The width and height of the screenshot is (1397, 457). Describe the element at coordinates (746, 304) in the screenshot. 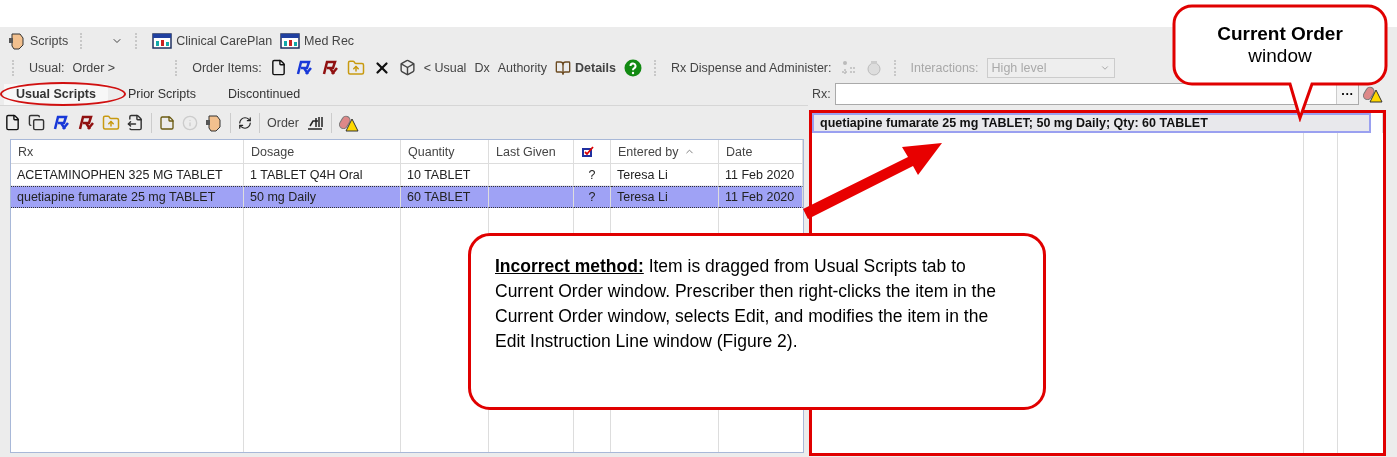

I see `callout-text: Incorrect method: Item is dragged from Usual Scripts tab to Current Order window. Prescriber then right-clicks the item in the Current Order window, selects Edit, and modifies the item in the Edit Instruction Line window (Figure 2).` at that location.